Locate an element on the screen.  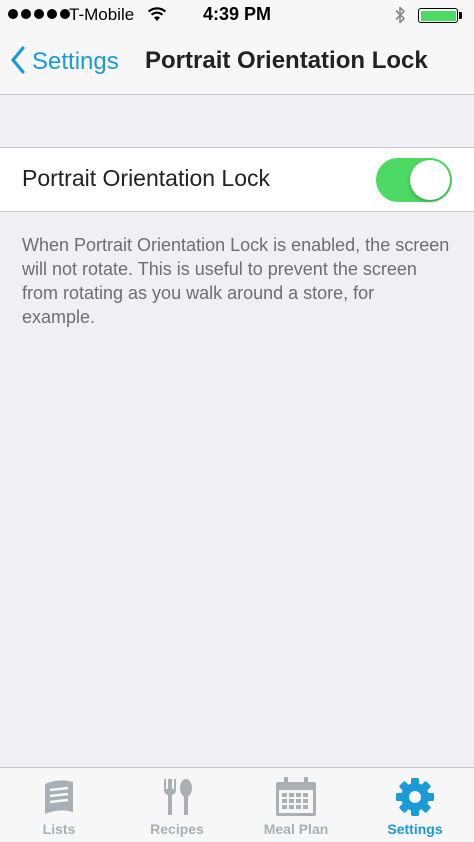
fork-spoon-icon is located at coordinates (177, 799).